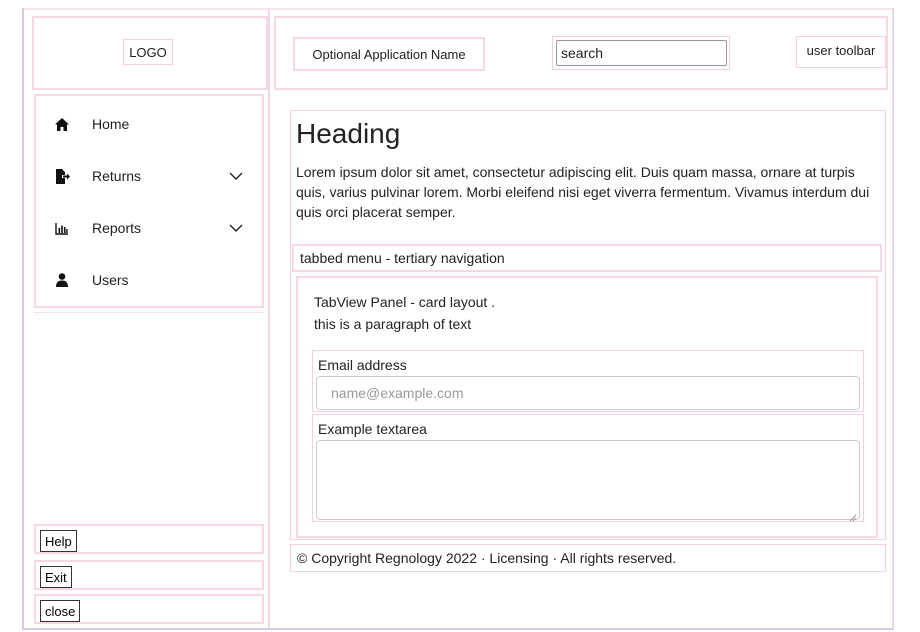 This screenshot has width=920, height=632. What do you see at coordinates (58, 541) in the screenshot?
I see `help-button: Help` at bounding box center [58, 541].